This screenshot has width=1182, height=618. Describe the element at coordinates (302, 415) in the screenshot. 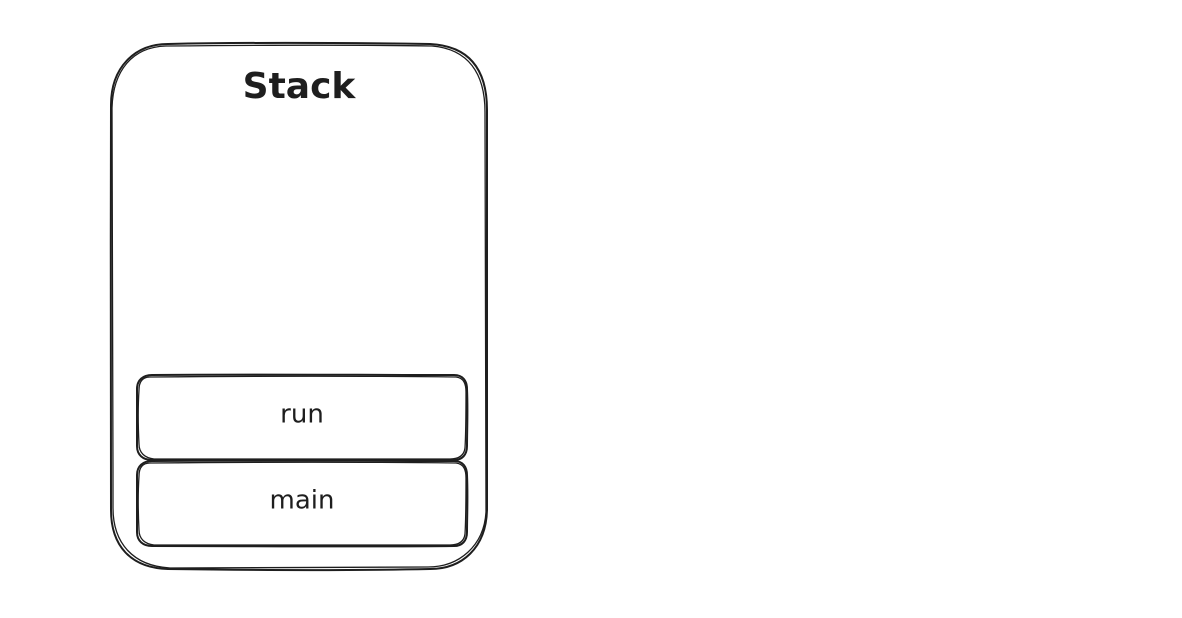

I see `stack-frame-label: run` at that location.